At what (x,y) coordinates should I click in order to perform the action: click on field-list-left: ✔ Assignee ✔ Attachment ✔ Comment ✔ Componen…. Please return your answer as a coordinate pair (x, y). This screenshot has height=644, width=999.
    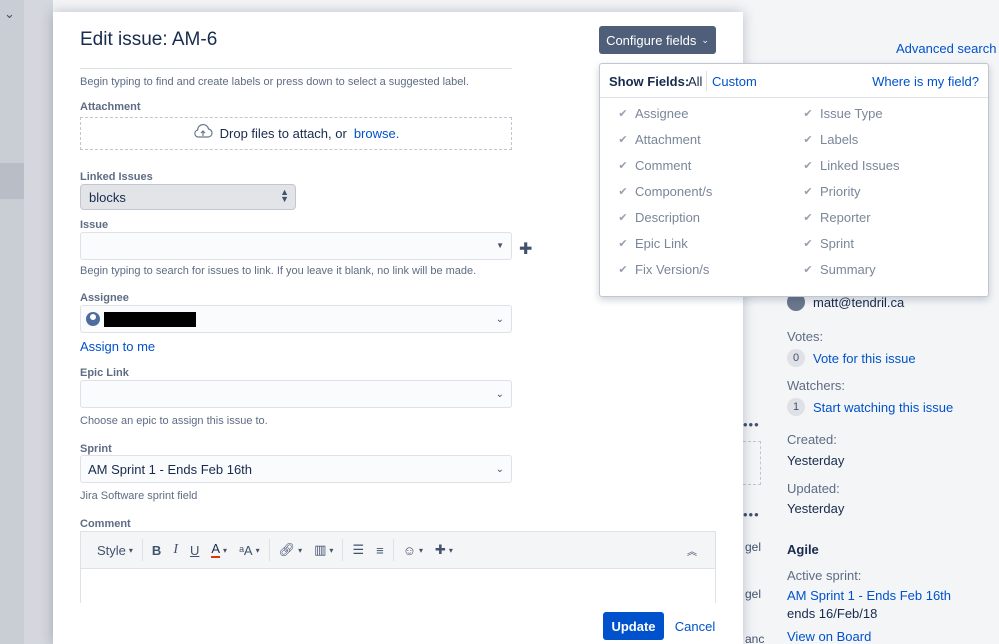
    Looking at the image, I should click on (713, 189).